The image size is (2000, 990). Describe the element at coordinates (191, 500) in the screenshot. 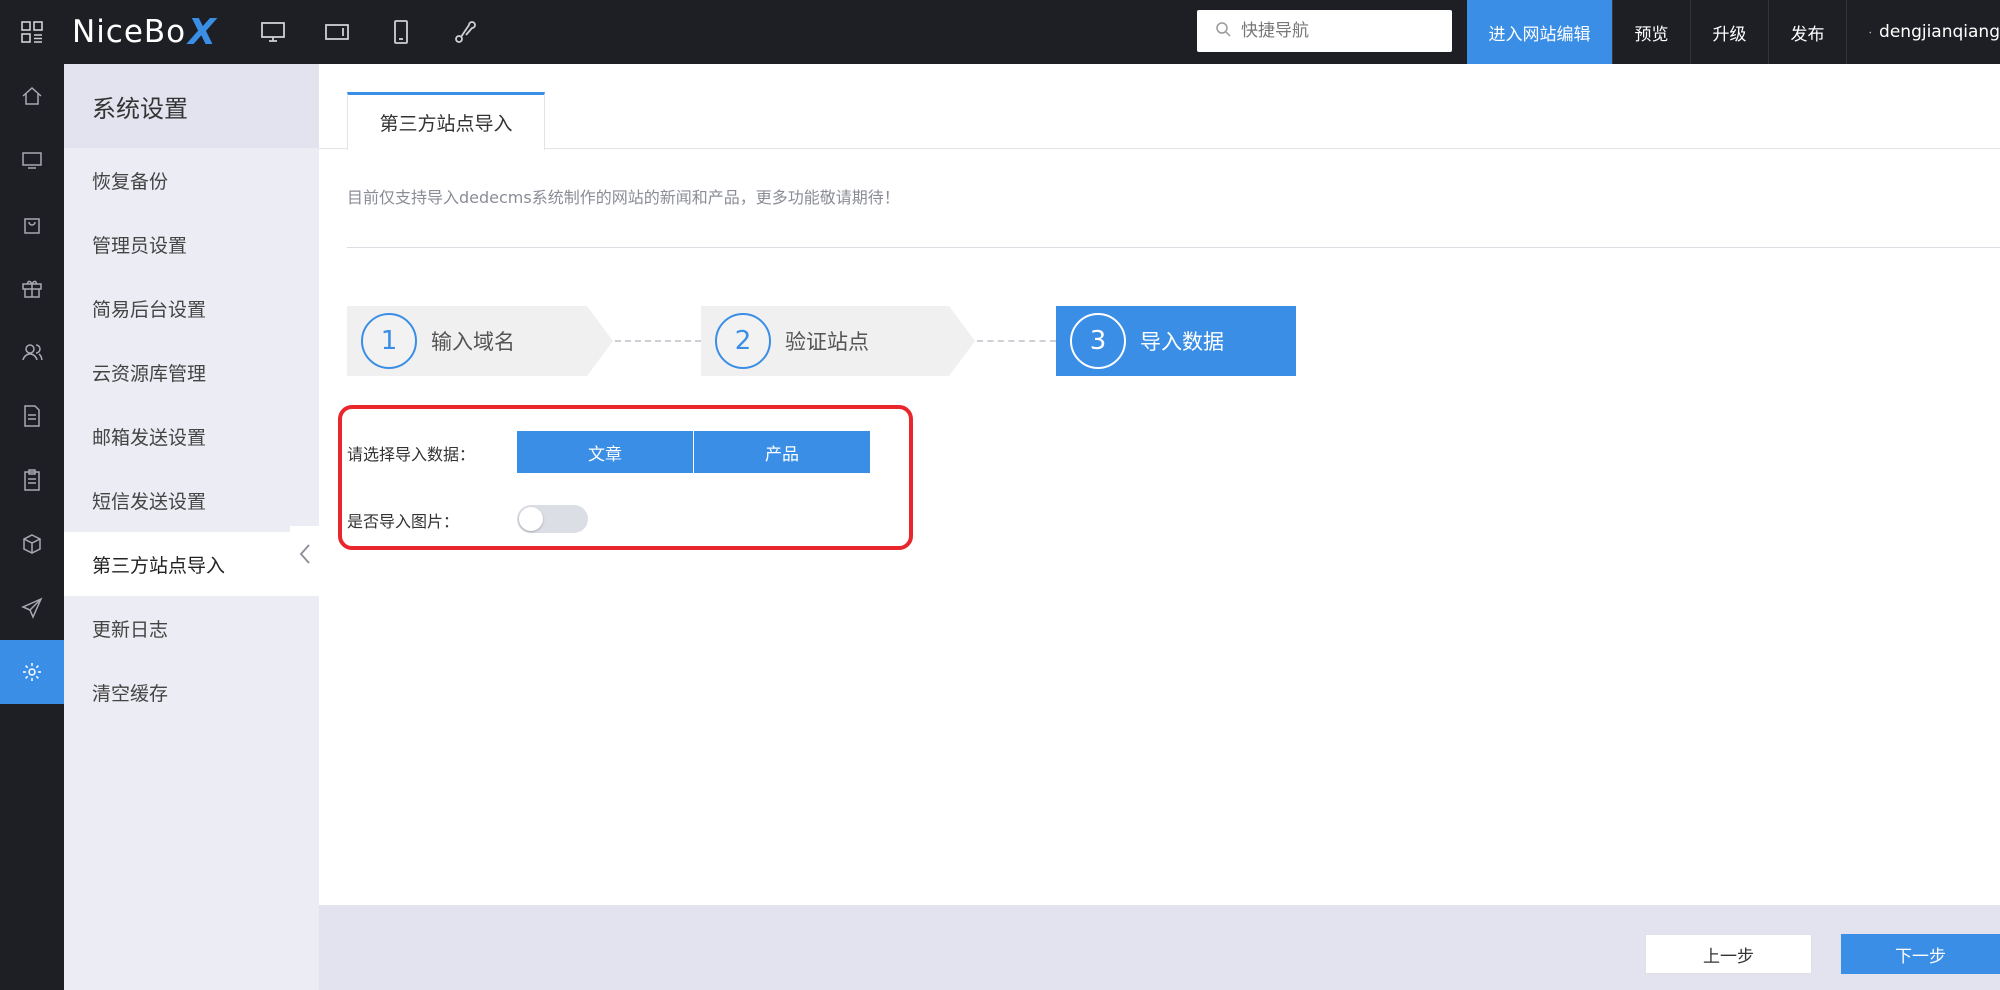

I see `submenu-item-sms-settings: 短信发送设置` at that location.